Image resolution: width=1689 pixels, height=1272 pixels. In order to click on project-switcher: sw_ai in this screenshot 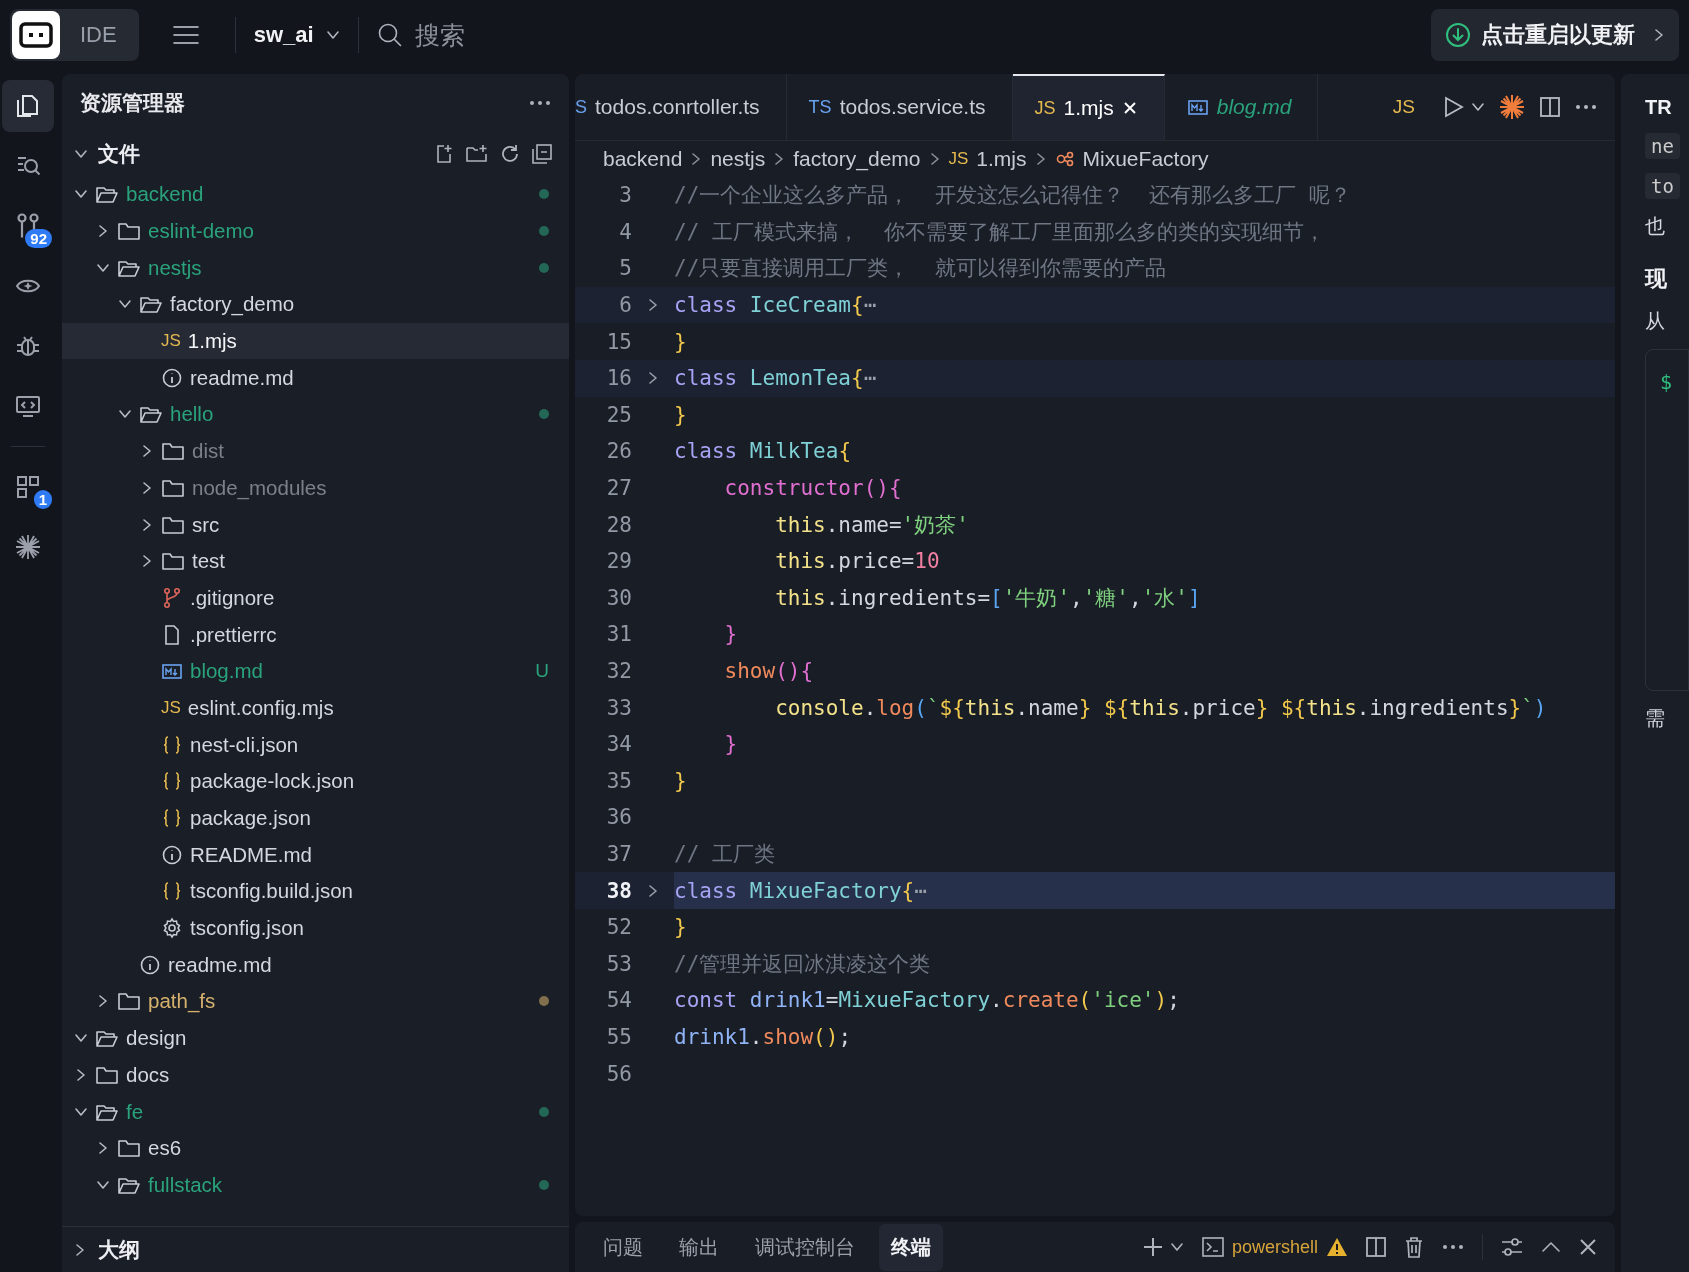, I will do `click(296, 35)`.